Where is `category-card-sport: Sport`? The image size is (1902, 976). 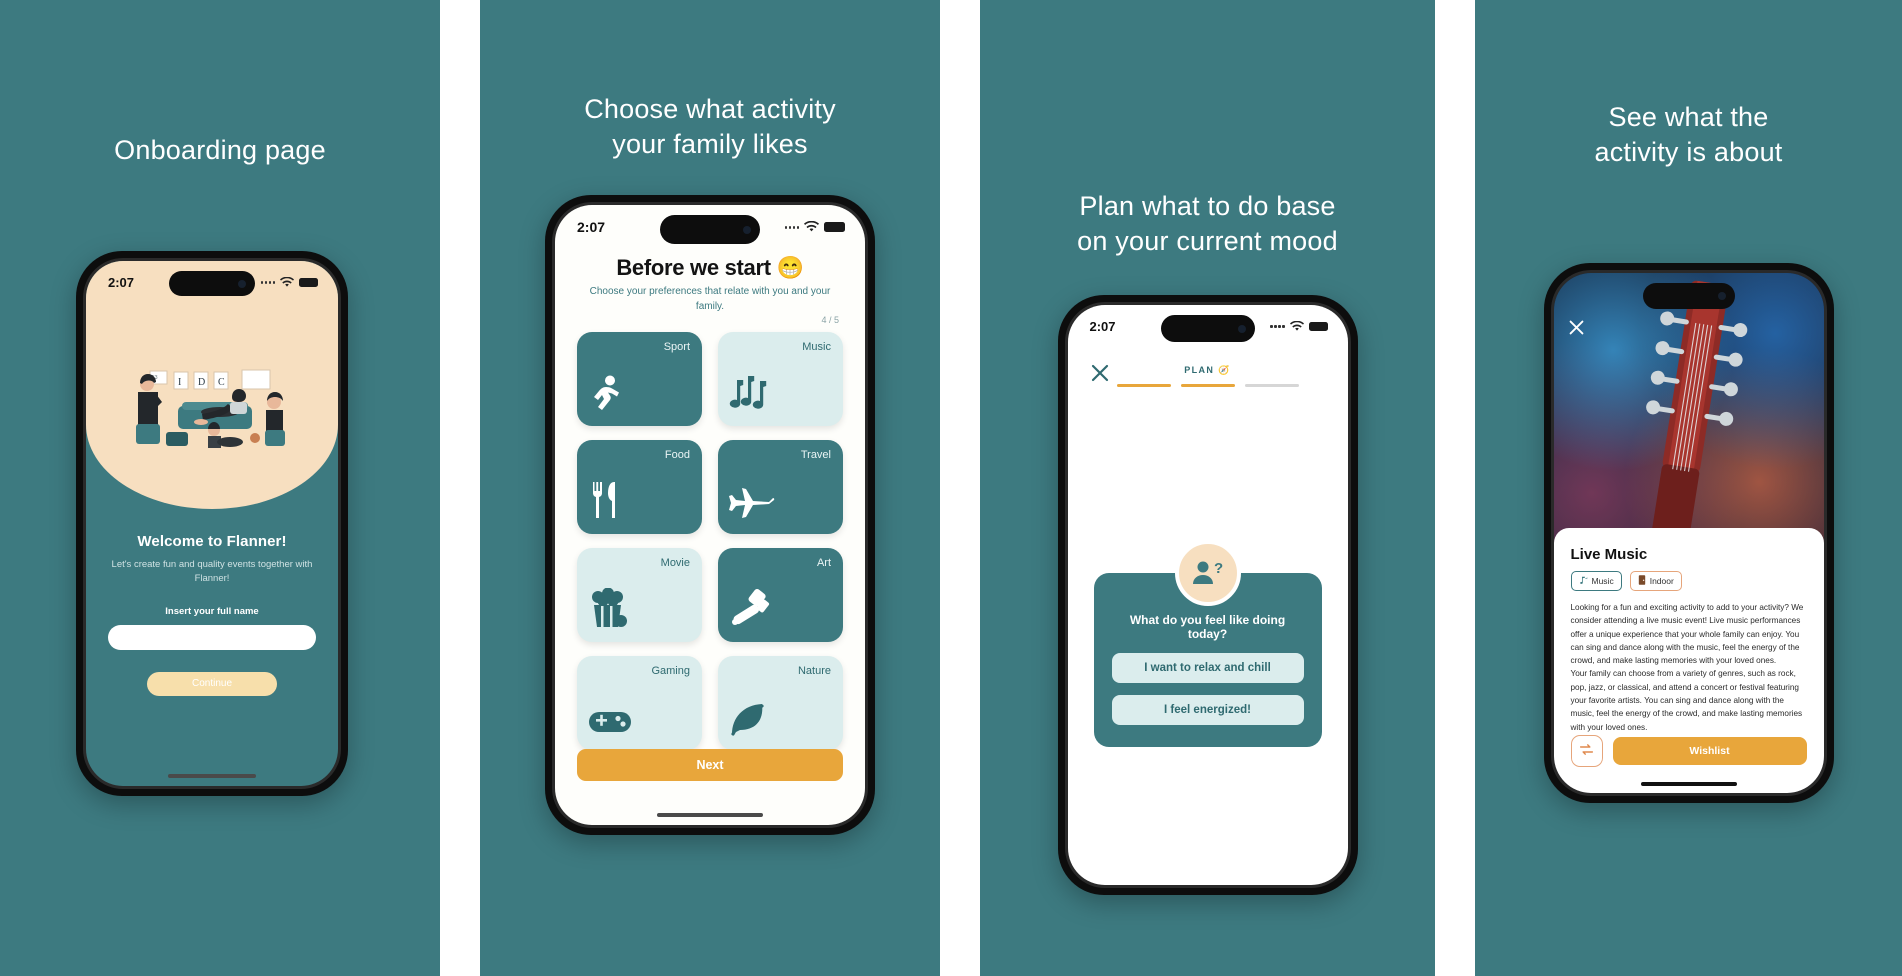
category-card-sport: Sport is located at coordinates (639, 379).